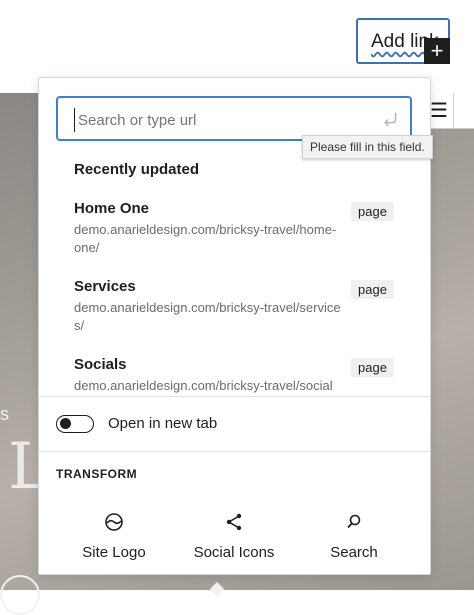  I want to click on transform-label: Social Icons, so click(234, 552).